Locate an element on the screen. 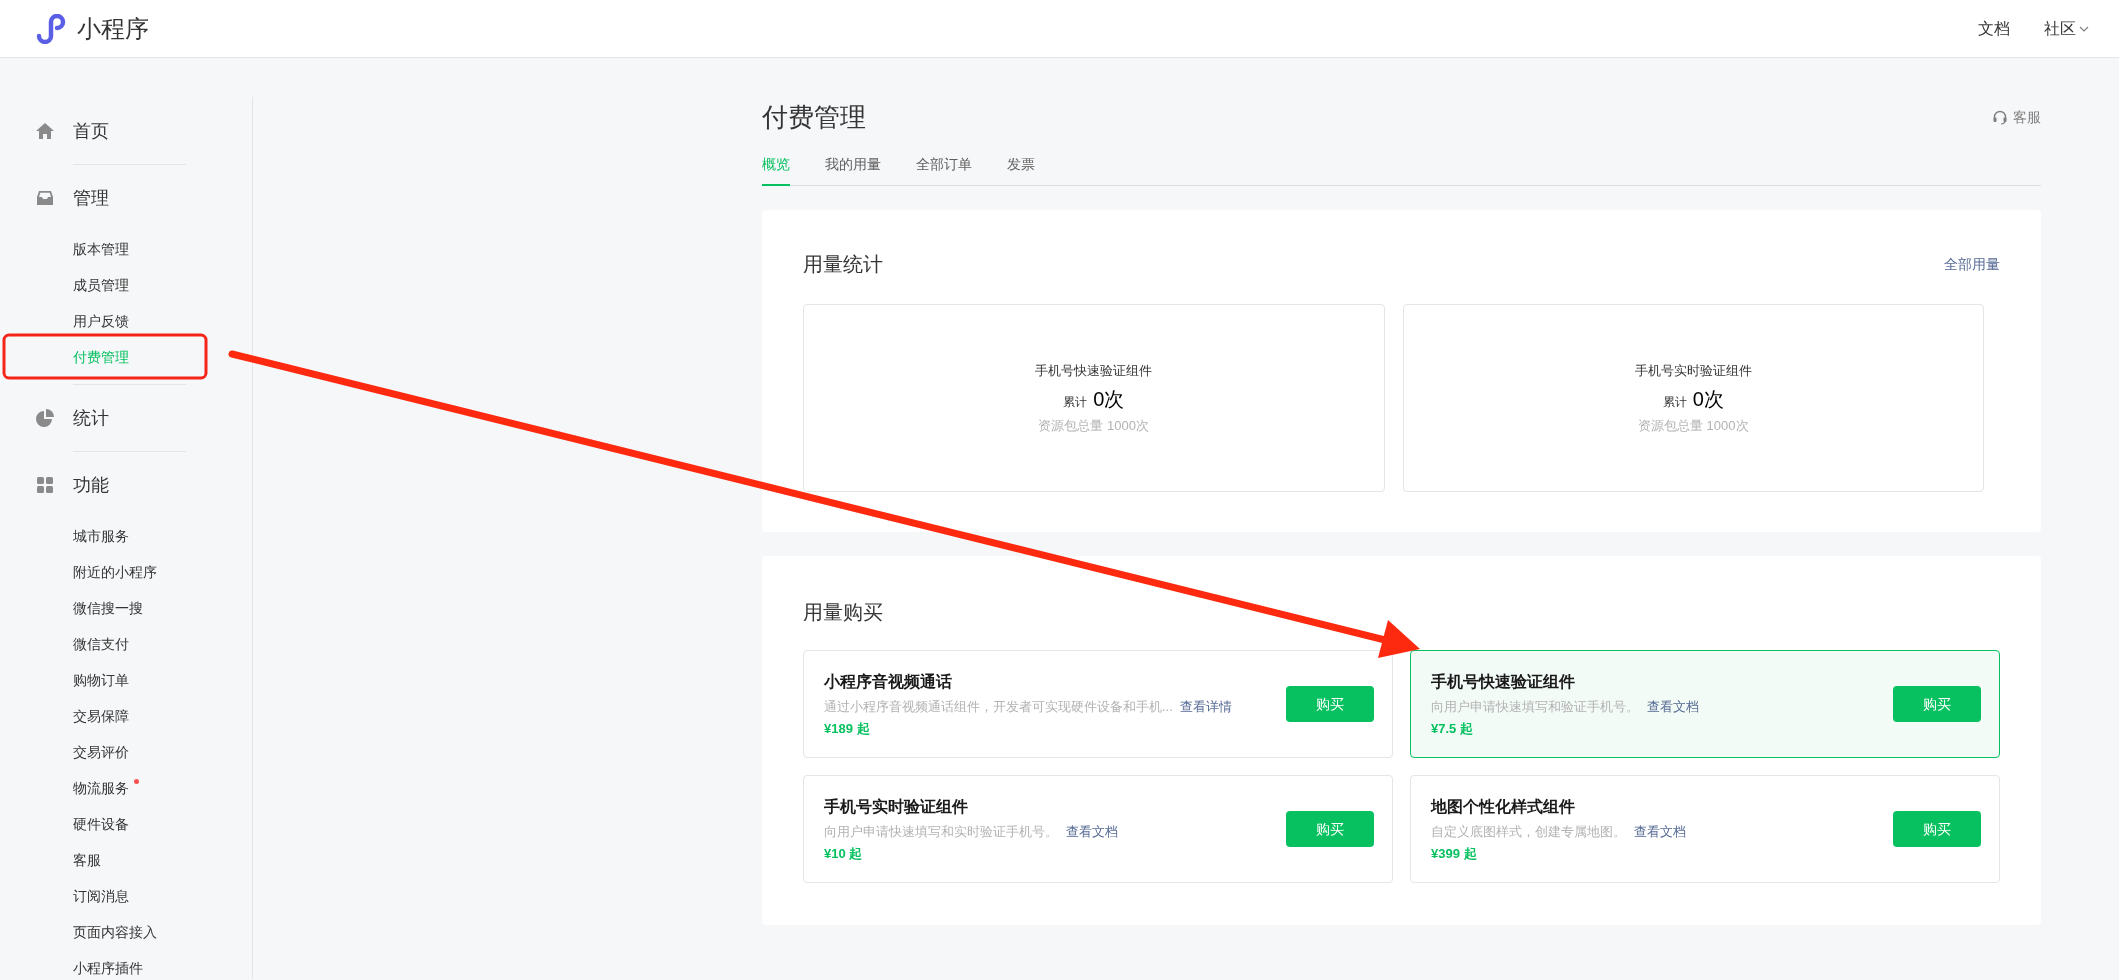 The width and height of the screenshot is (2119, 980). app-title: 小程序 is located at coordinates (113, 28).